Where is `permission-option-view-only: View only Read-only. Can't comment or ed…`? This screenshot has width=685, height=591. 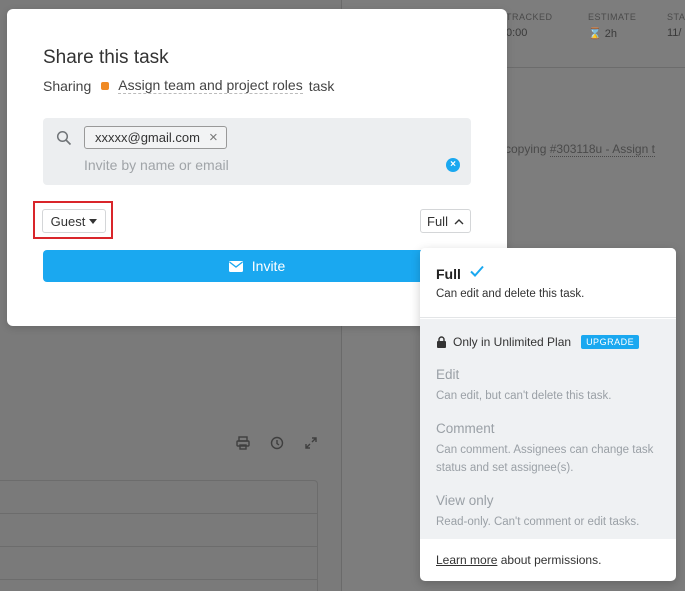
permission-option-view-only: View only Read-only. Can't comment or ed… is located at coordinates (537, 512).